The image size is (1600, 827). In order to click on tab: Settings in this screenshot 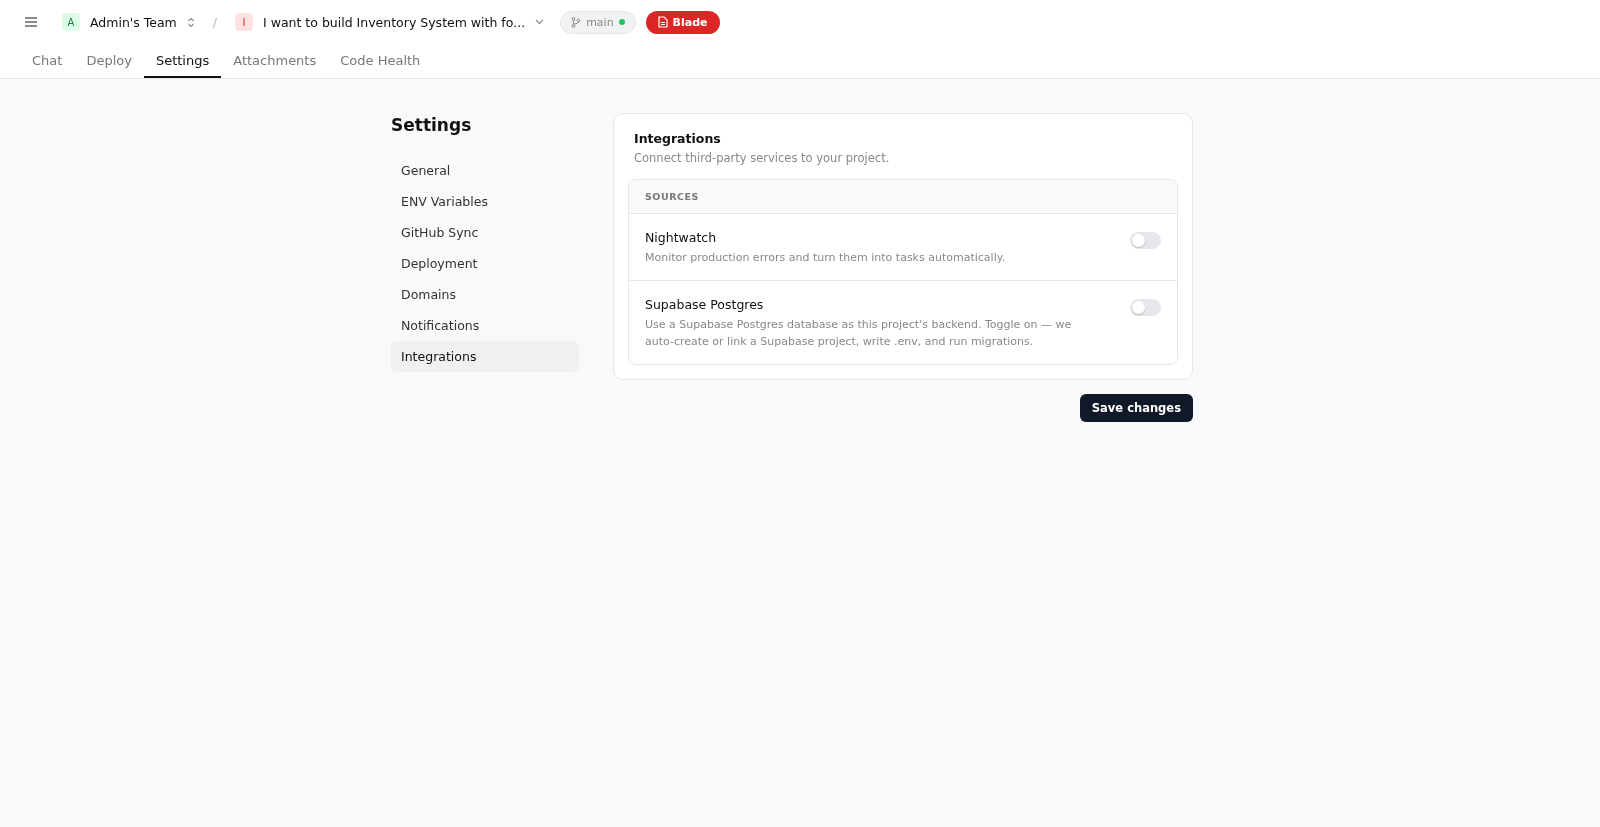, I will do `click(182, 61)`.